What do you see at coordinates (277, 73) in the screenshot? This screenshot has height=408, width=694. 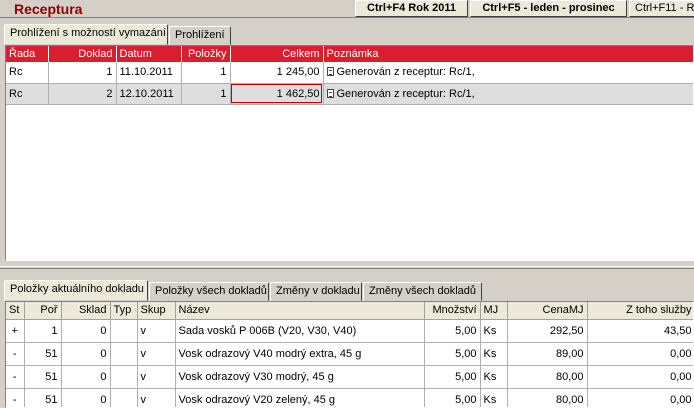 I see `cell-celkem: 1 245,00` at bounding box center [277, 73].